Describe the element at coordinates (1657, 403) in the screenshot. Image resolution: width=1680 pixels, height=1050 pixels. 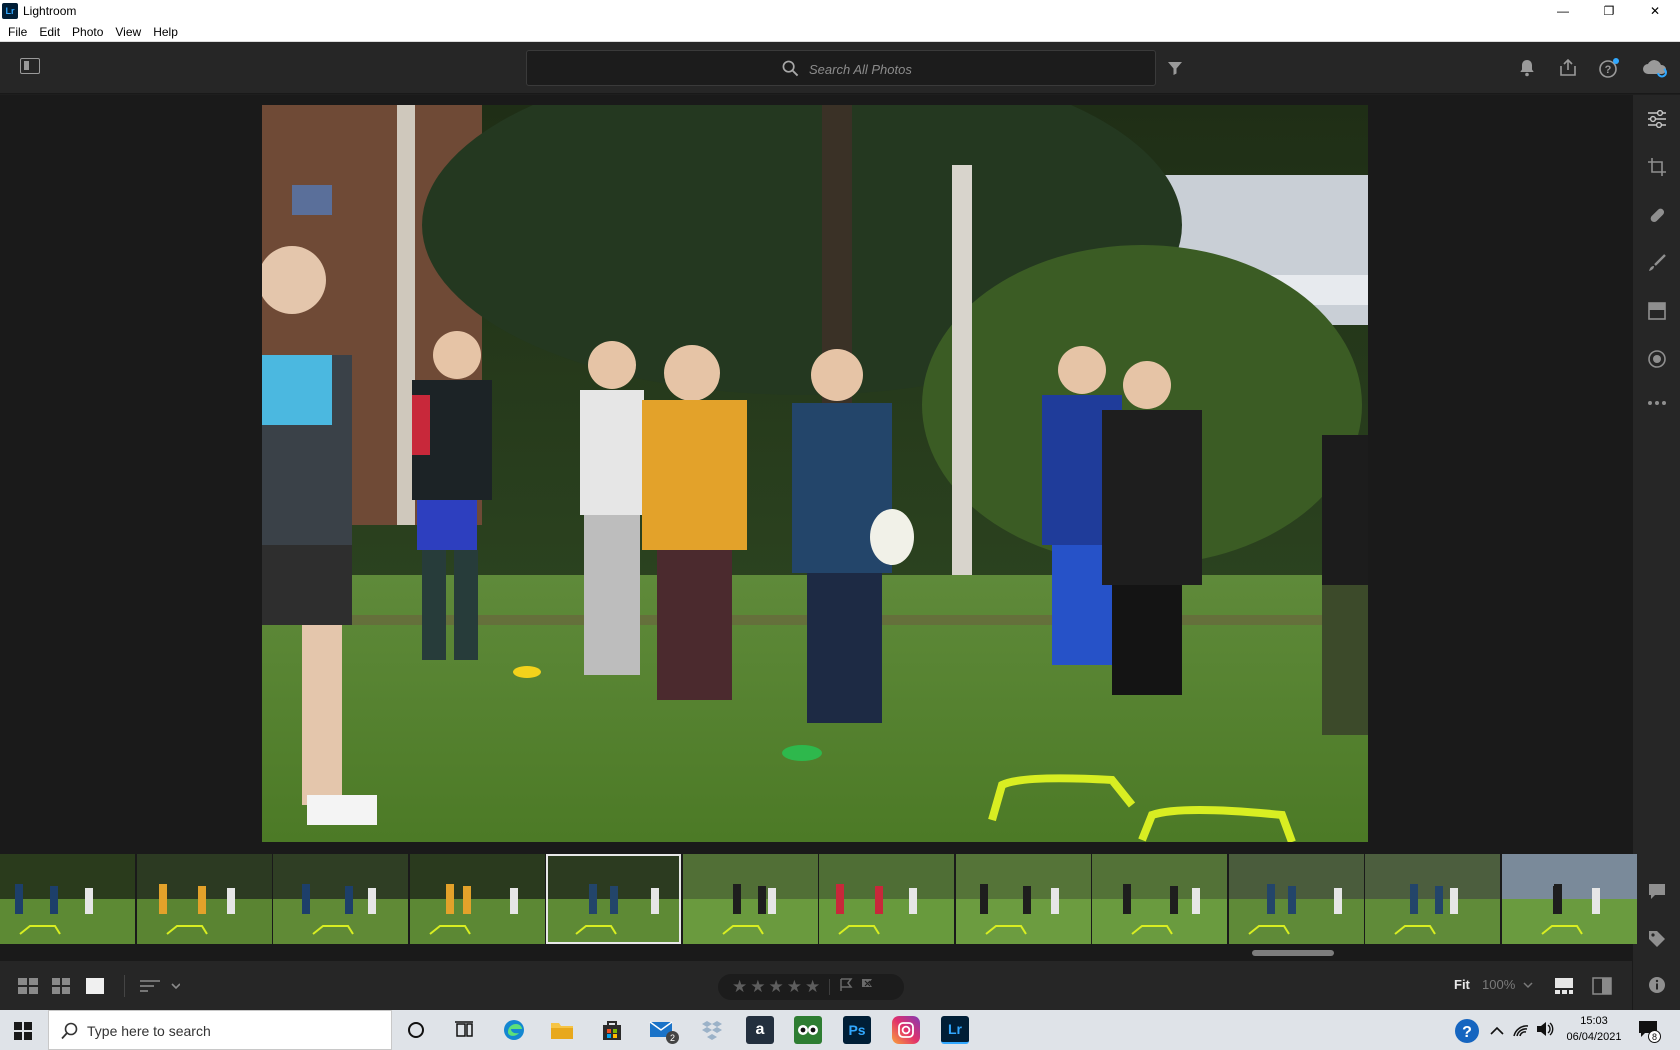
I see `more-icon` at that location.